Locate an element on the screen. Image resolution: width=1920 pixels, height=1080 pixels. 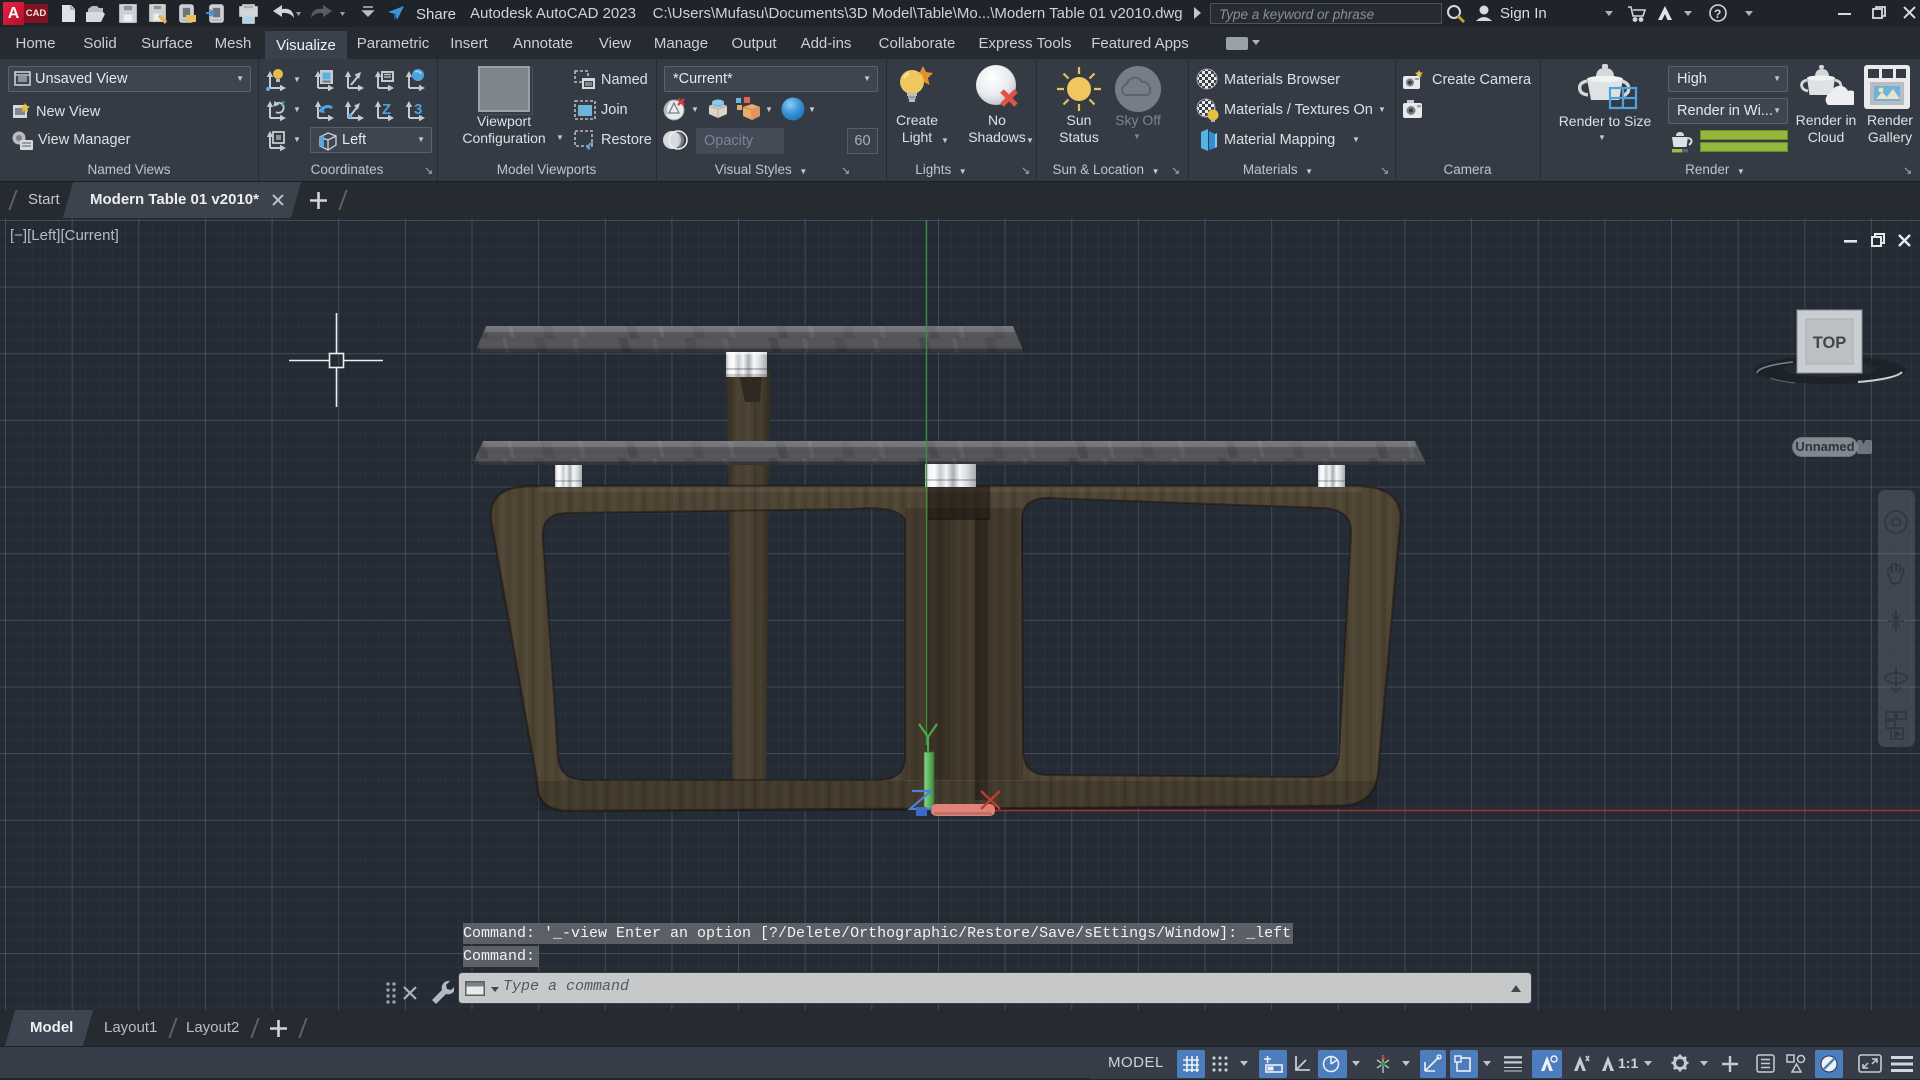
svg-text: z is located at coordinates (283, 103).